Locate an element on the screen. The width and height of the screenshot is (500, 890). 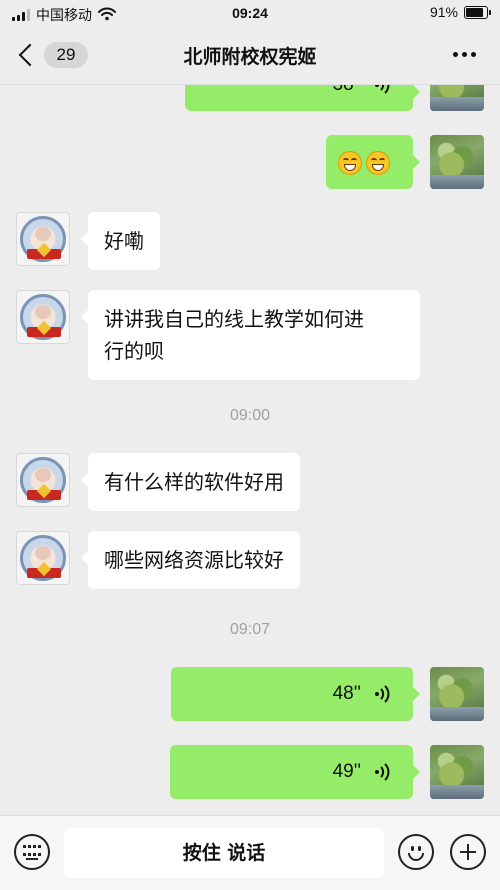
message-text-line: 讲讲我自己的线上教学如何进 is located at coordinates (234, 319).